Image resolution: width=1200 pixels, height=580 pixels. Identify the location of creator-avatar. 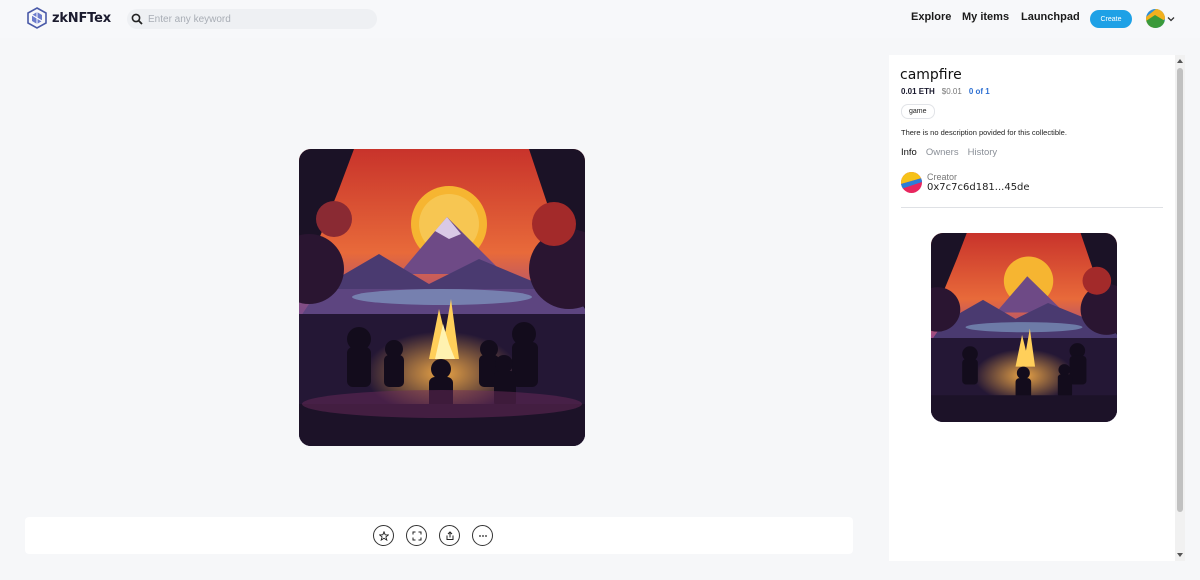
(911, 182).